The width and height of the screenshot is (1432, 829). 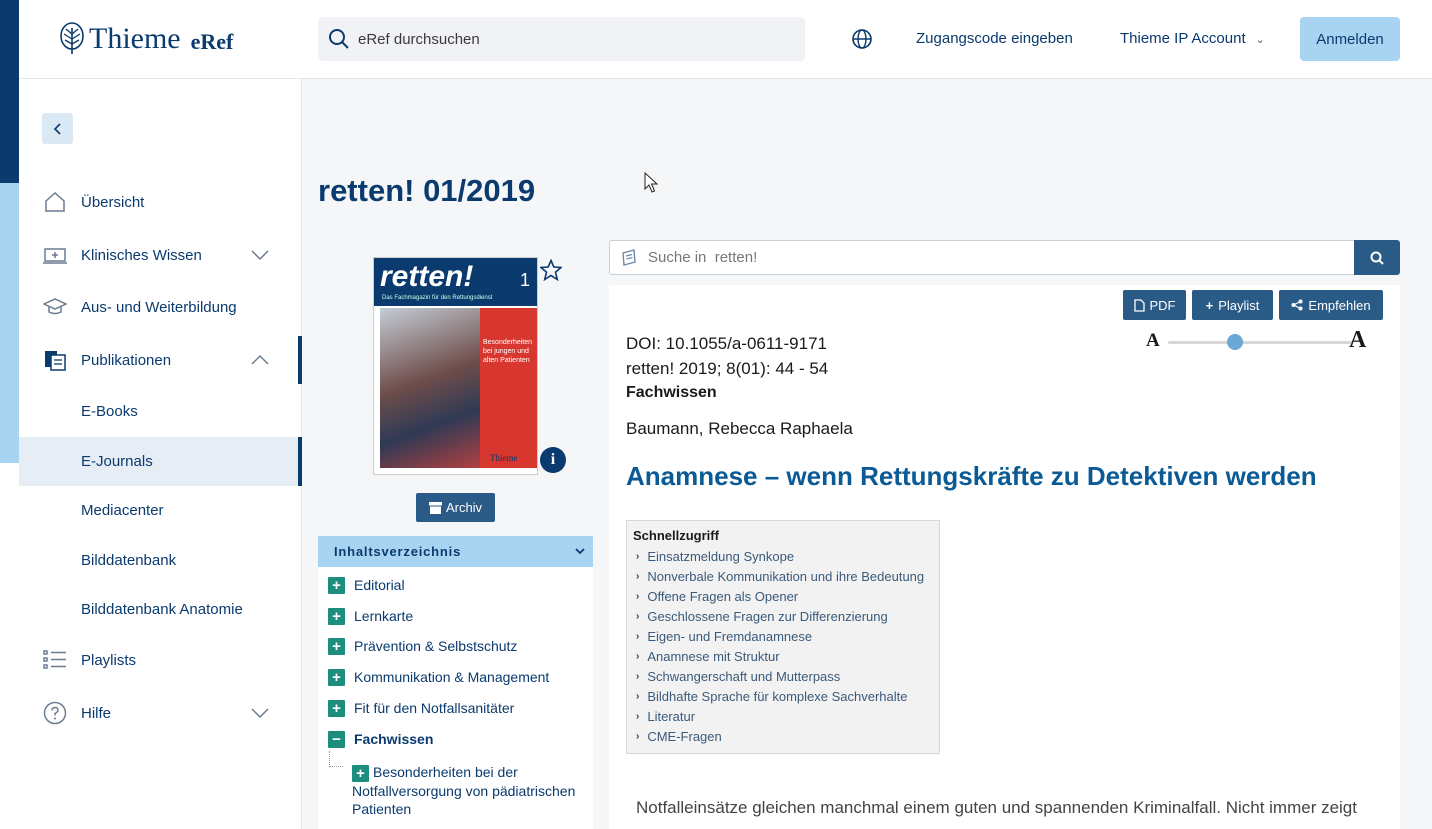 I want to click on sidebar-item-anatomy-database: Bilddatenbank Anatomie, so click(x=160, y=609).